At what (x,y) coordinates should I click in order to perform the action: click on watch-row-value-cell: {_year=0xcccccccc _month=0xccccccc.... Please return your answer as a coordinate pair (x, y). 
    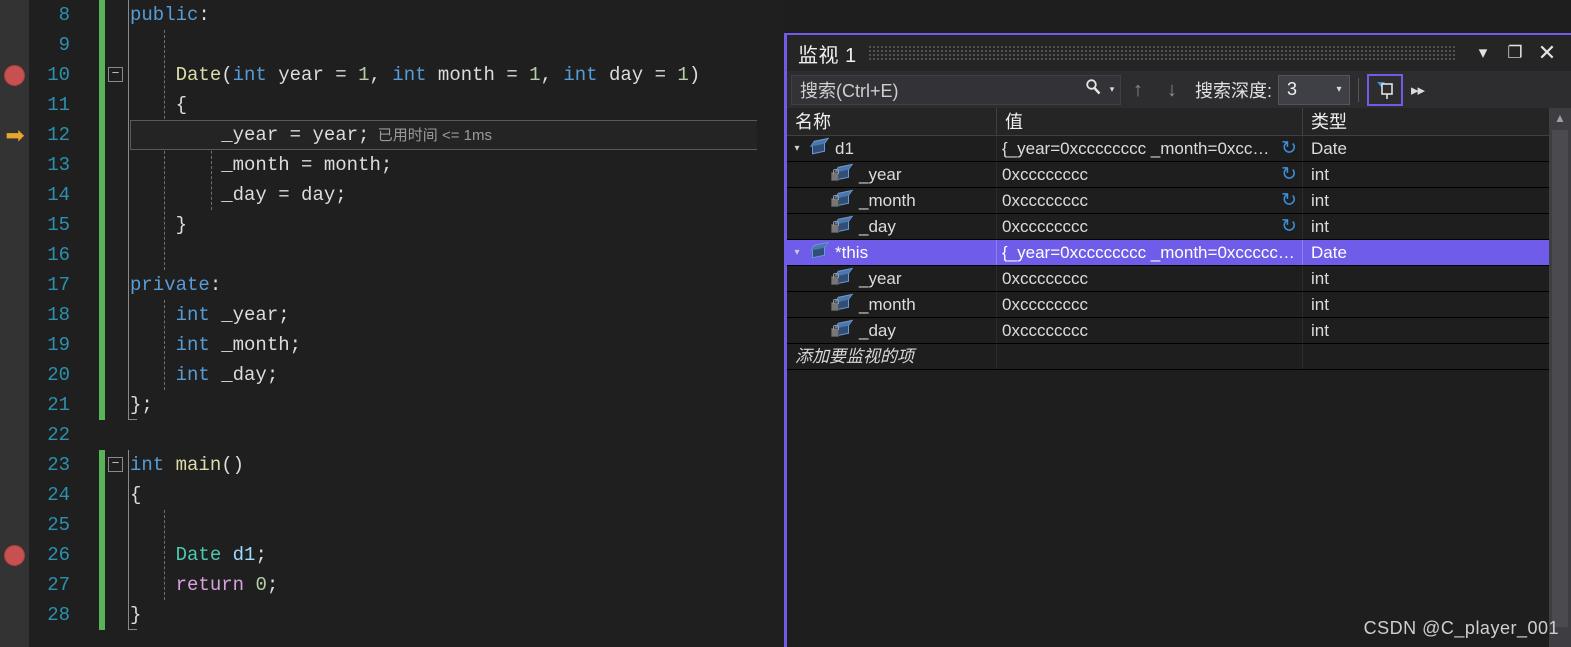
    Looking at the image, I should click on (1150, 252).